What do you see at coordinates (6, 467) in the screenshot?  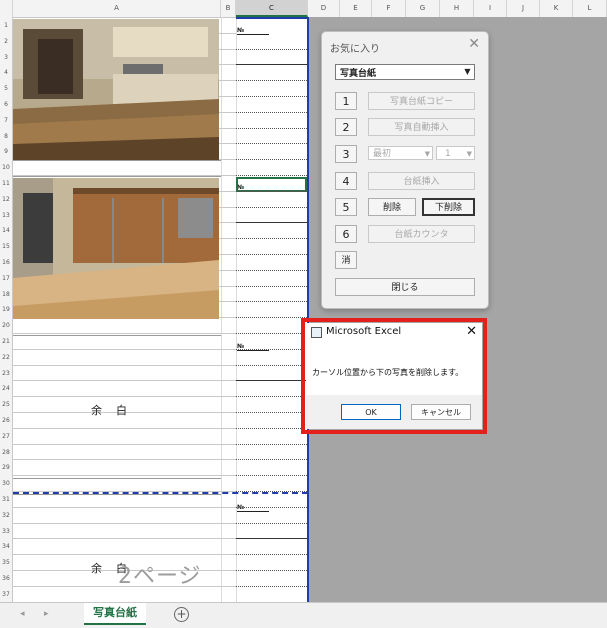 I see `row-header-29: 29` at bounding box center [6, 467].